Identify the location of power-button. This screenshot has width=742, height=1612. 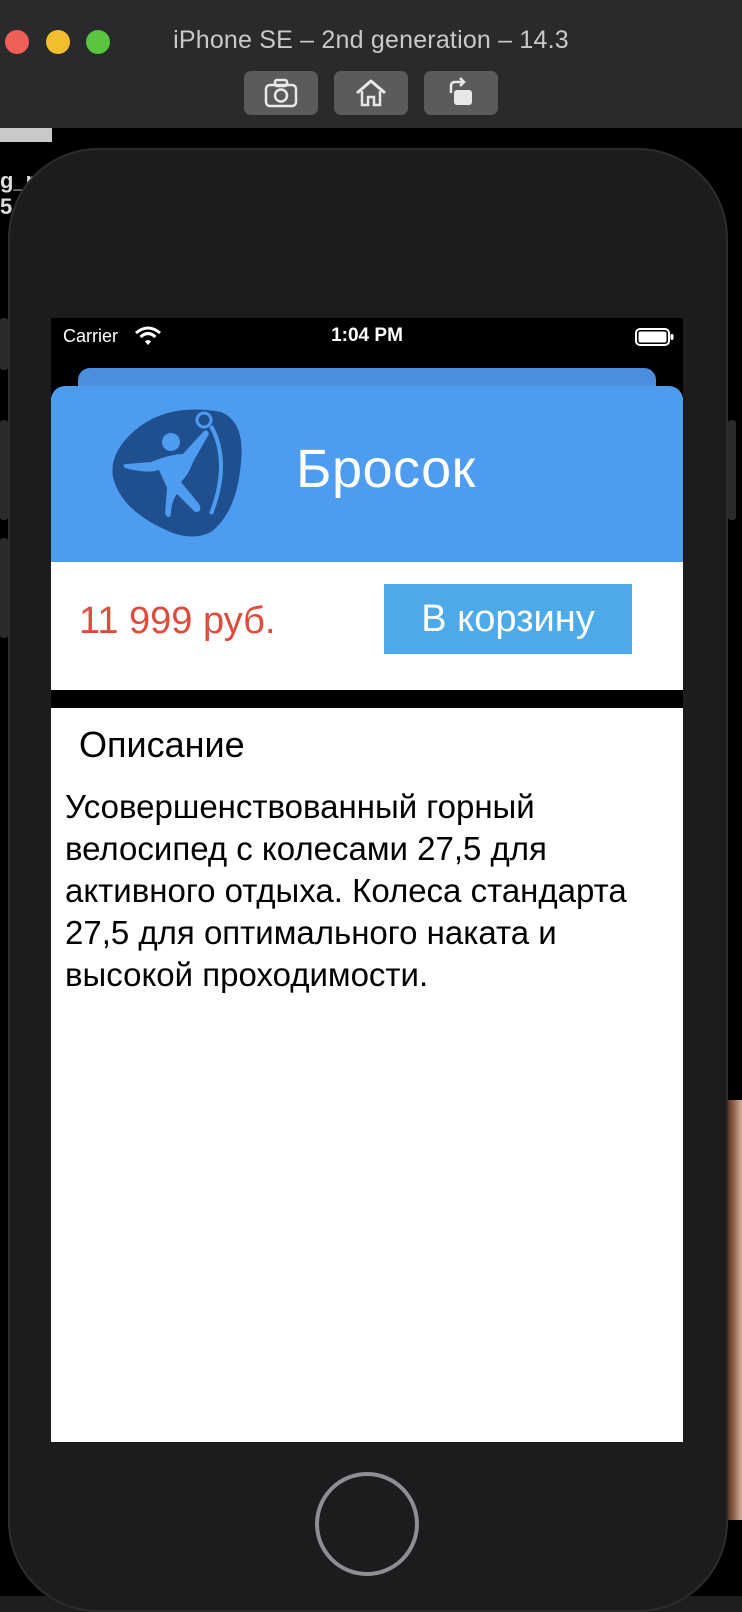
(732, 470).